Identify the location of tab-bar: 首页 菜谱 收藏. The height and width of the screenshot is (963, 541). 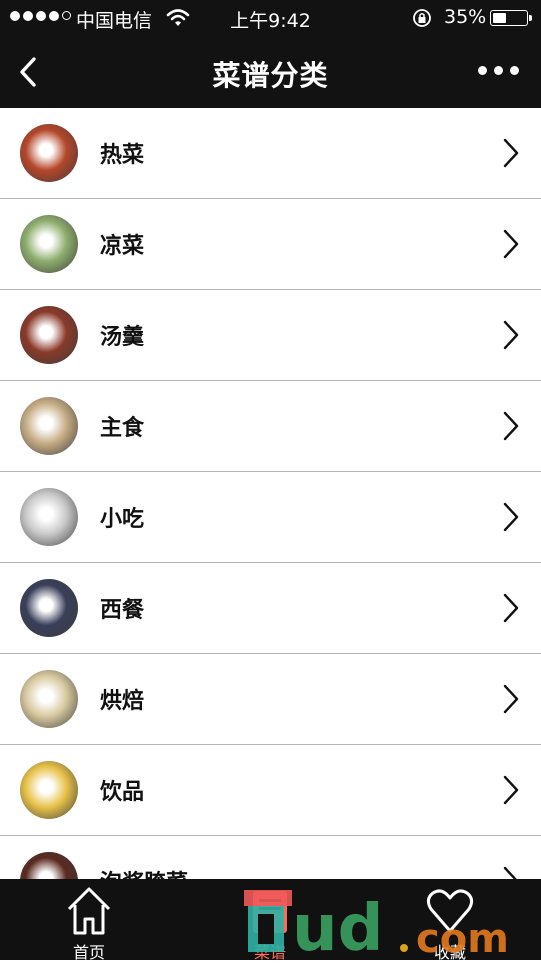
(270, 920).